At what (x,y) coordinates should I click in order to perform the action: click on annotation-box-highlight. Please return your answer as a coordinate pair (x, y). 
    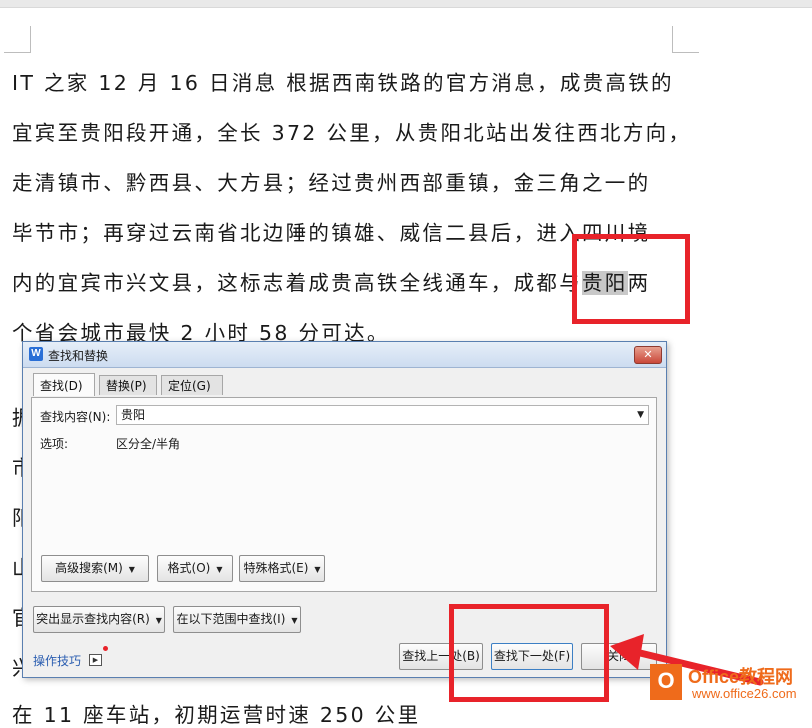
    Looking at the image, I should click on (631, 279).